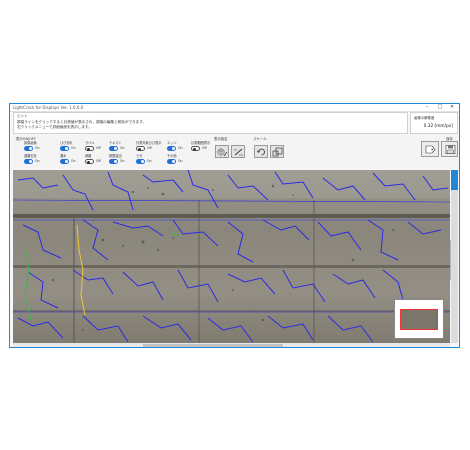  I want to click on resolution-label: 画像の解像度, so click(424, 118).